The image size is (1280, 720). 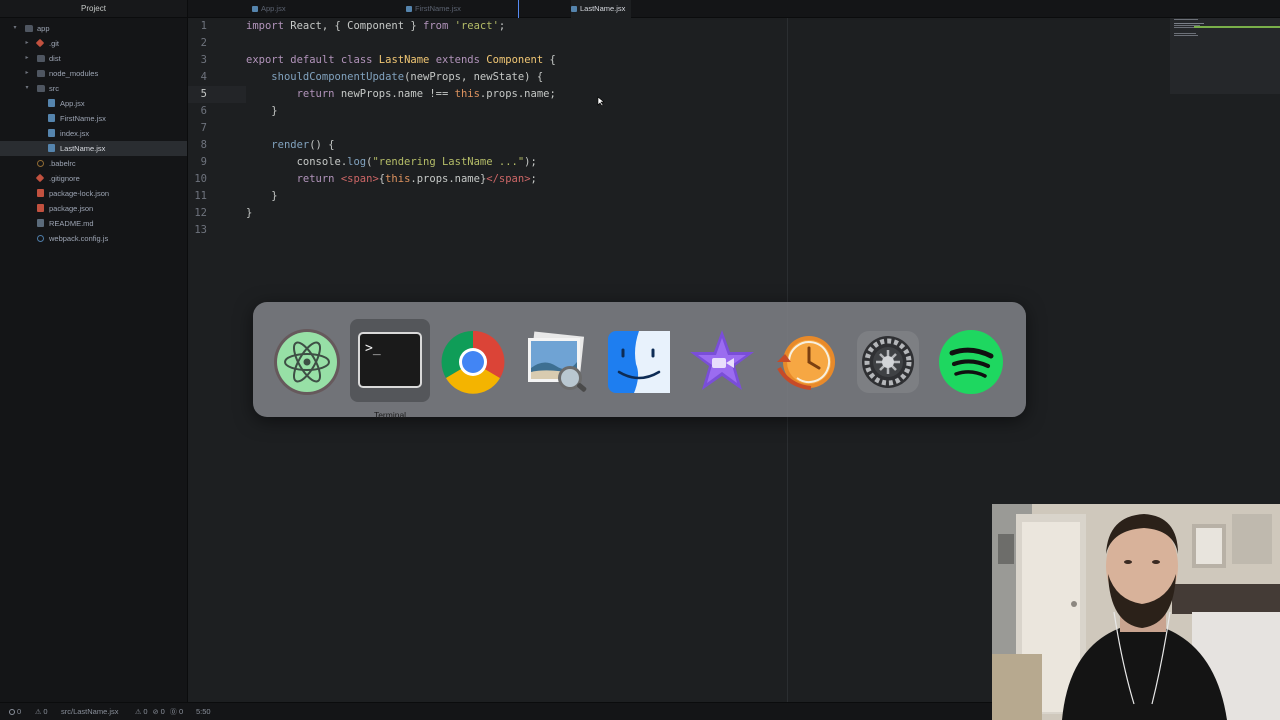 What do you see at coordinates (93, 163) in the screenshot?
I see `tree-item-babelrc: .babelrc` at bounding box center [93, 163].